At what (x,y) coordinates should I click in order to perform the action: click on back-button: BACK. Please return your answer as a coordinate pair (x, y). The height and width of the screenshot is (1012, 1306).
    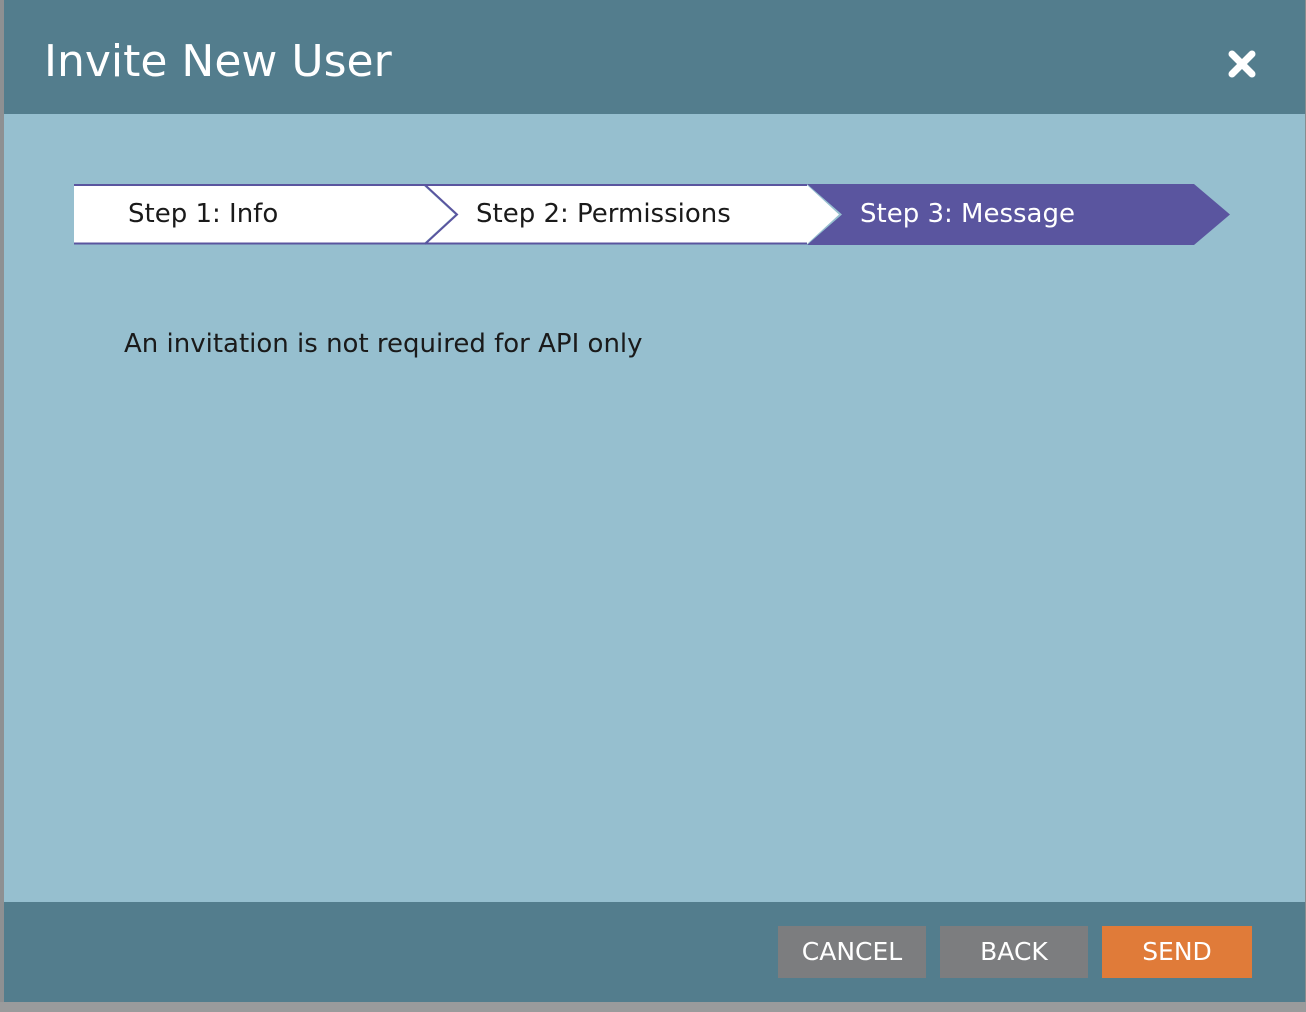
    Looking at the image, I should click on (1014, 952).